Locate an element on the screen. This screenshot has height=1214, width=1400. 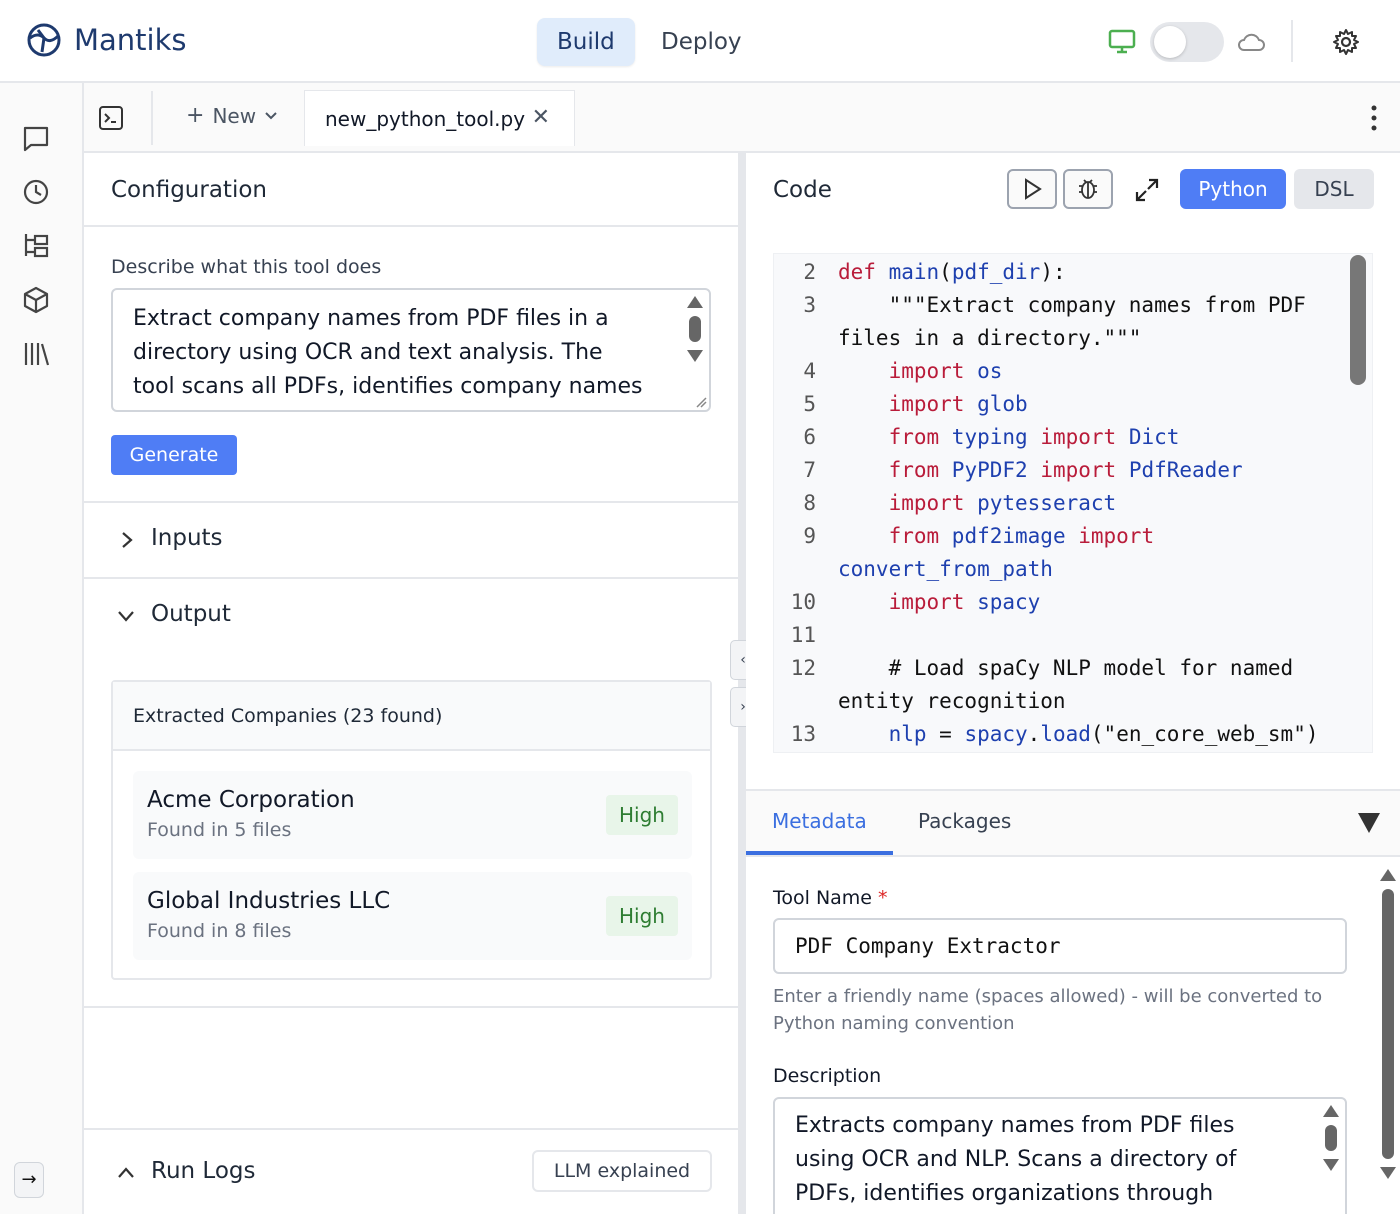
new-file-button: + New is located at coordinates (232, 115).